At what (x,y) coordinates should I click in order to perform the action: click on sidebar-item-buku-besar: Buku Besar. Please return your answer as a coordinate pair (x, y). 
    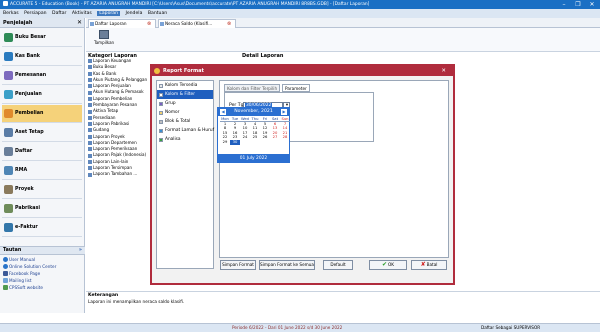
    Looking at the image, I should click on (42, 38).